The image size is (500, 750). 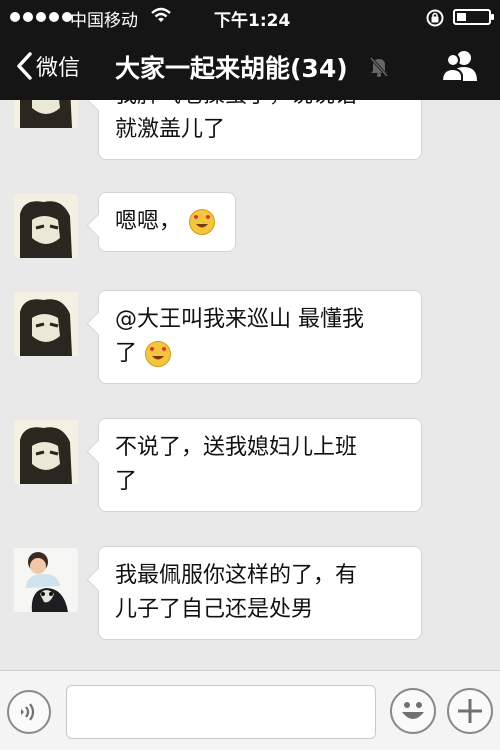 I want to click on plus-icon, so click(x=470, y=711).